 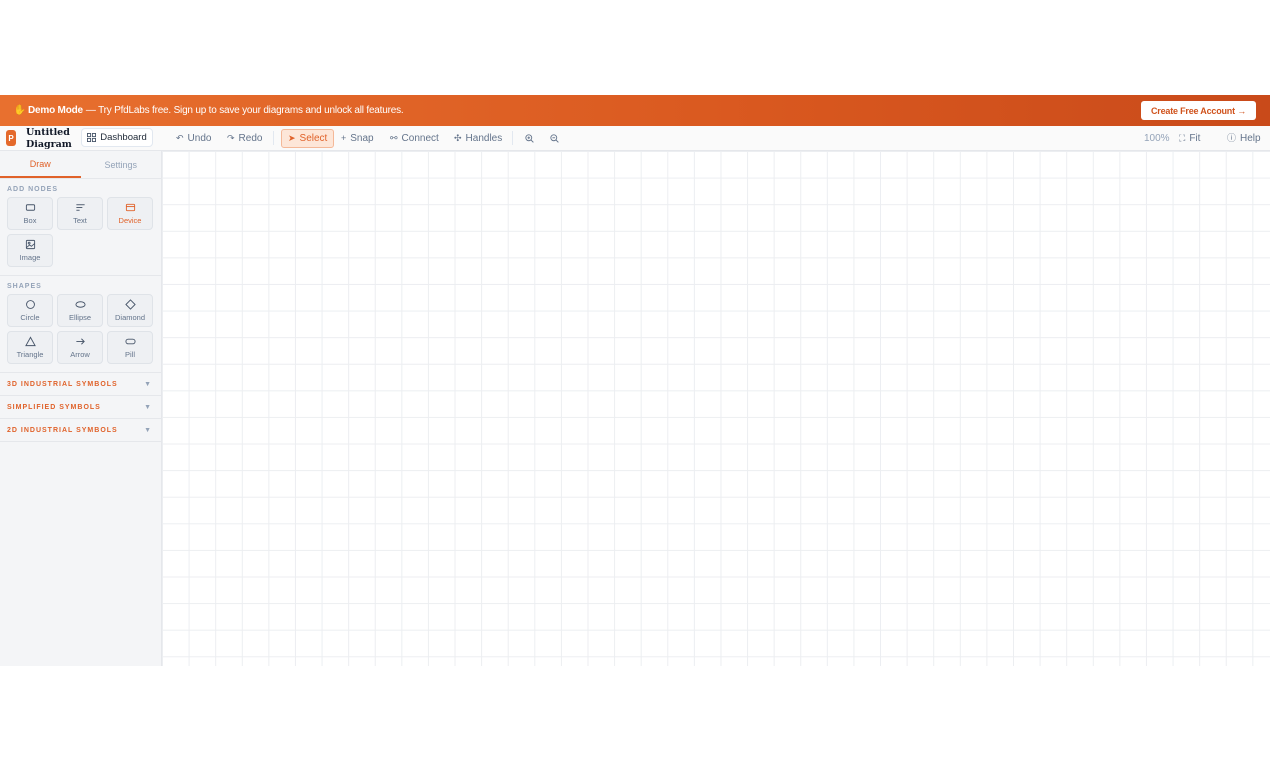 What do you see at coordinates (55, 110) in the screenshot?
I see `banner-bold: Demo Mode` at bounding box center [55, 110].